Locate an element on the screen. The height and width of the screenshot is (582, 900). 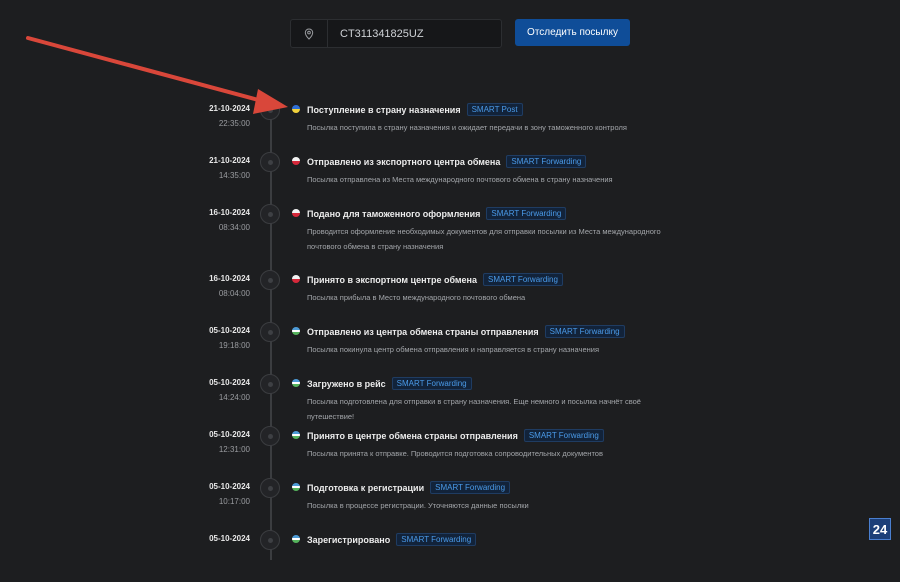
site-logo: 24 is located at coordinates (880, 529).